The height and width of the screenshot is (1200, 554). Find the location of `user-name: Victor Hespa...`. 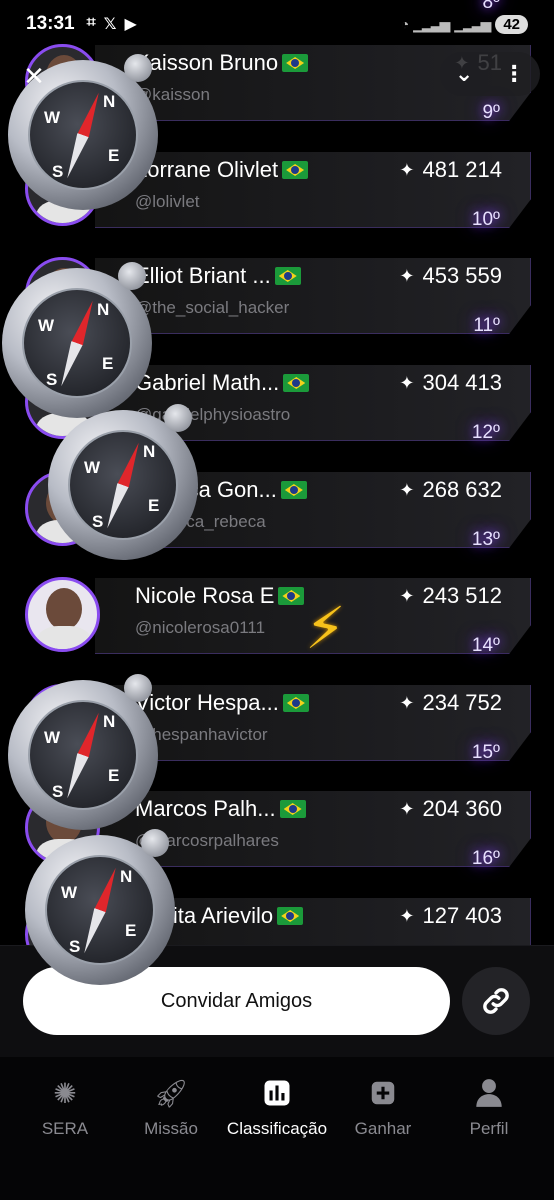

user-name: Victor Hespa... is located at coordinates (222, 703).